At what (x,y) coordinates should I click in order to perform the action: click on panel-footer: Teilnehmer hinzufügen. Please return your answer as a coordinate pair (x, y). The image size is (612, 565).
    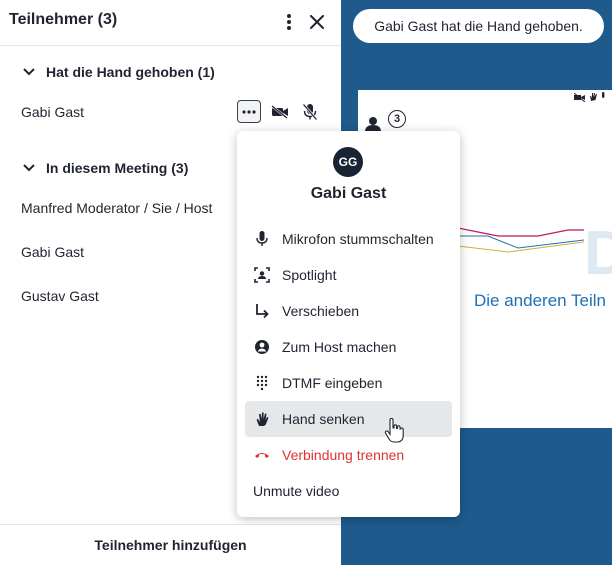
    Looking at the image, I should click on (170, 544).